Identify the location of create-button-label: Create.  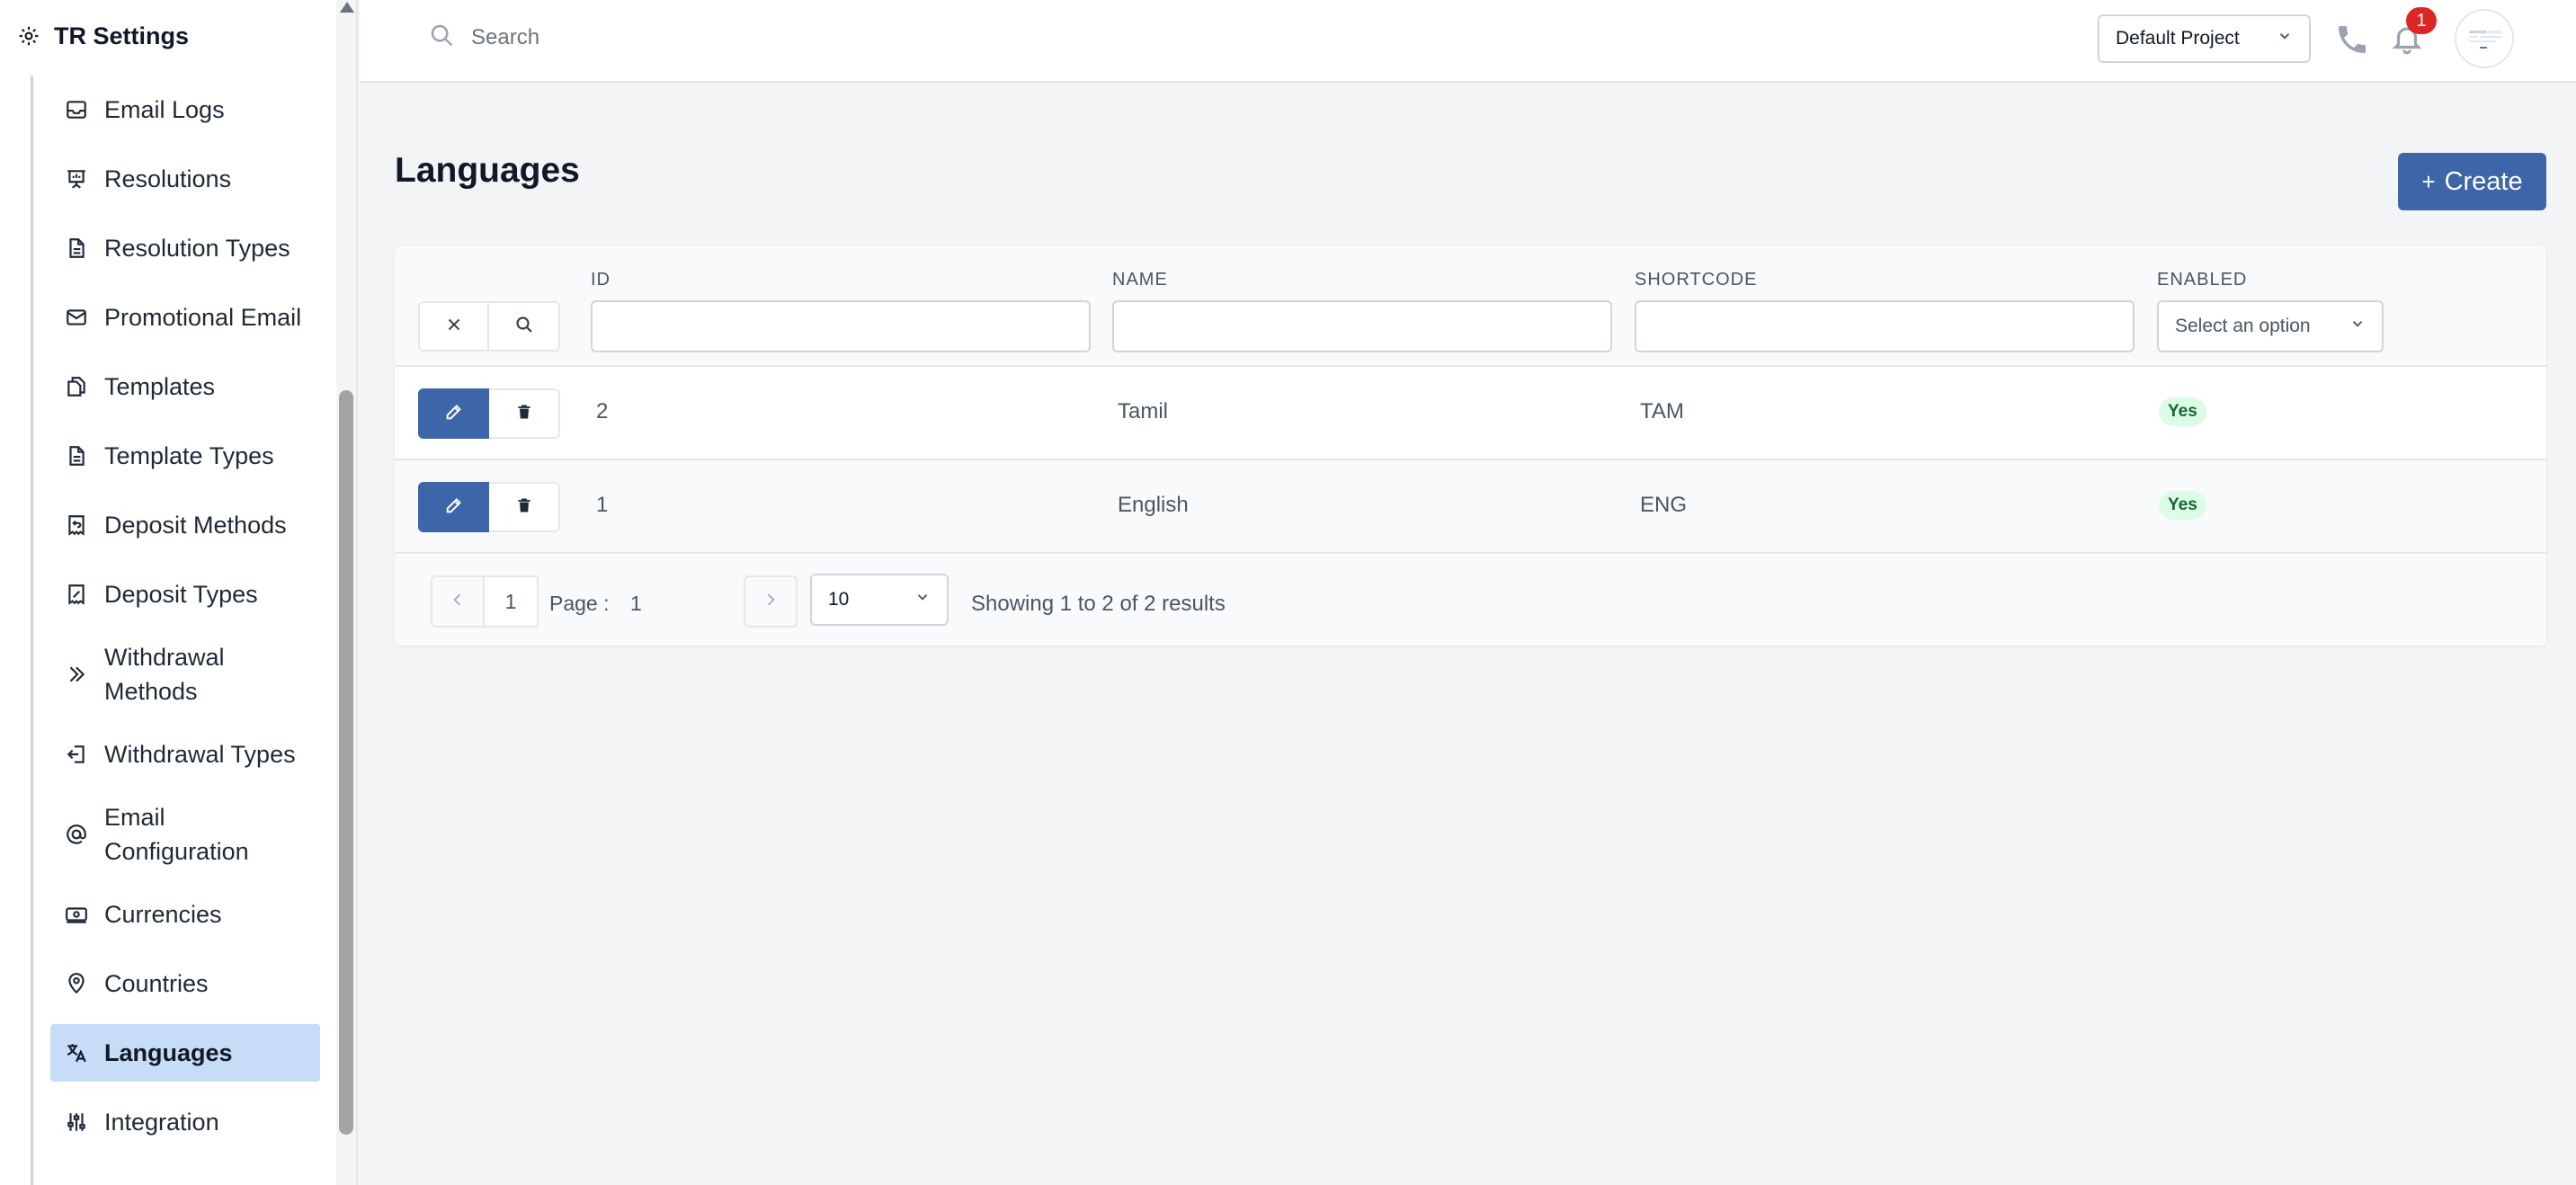
(2484, 181).